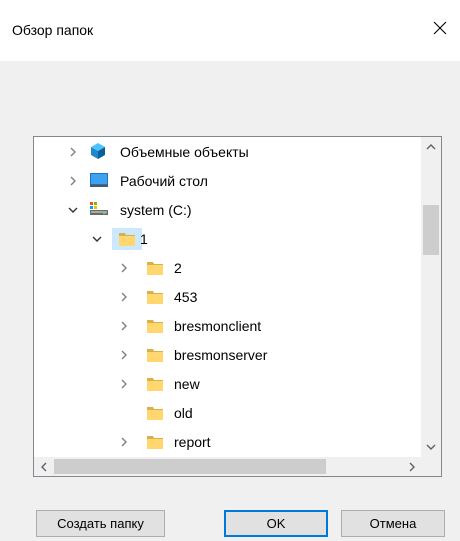 The image size is (460, 541). Describe the element at coordinates (412, 466) in the screenshot. I see `scroll-right-icon` at that location.